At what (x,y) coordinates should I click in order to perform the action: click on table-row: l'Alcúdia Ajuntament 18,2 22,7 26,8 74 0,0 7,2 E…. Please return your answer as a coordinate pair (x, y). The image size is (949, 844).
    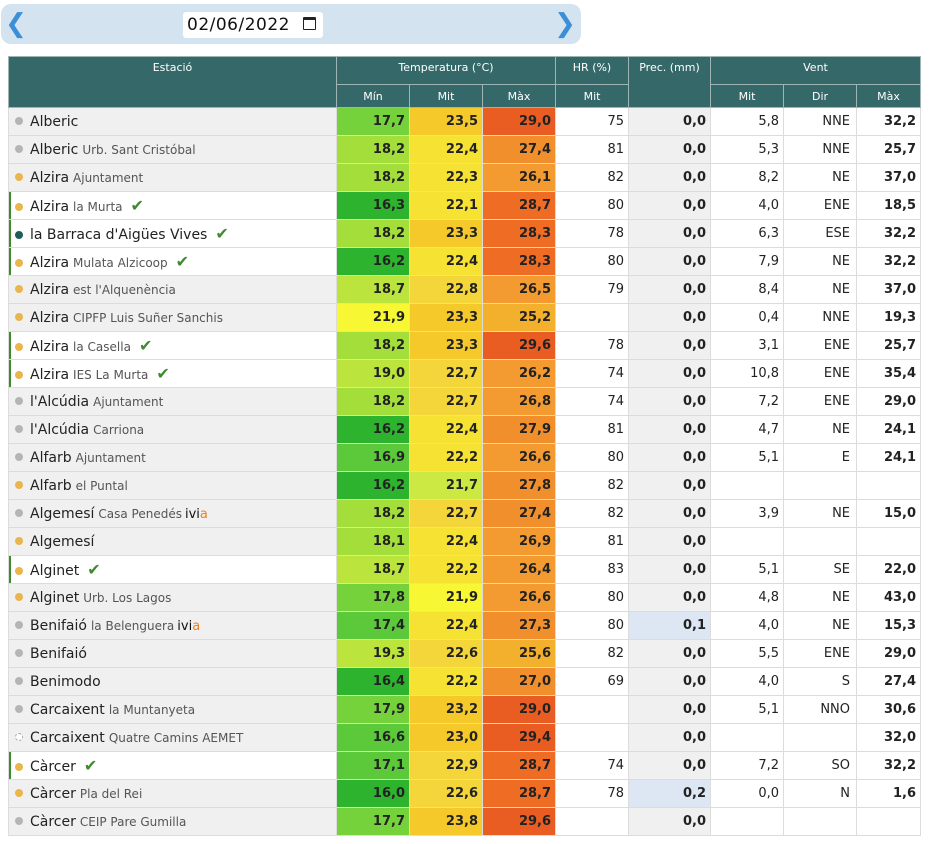
    Looking at the image, I should click on (465, 401).